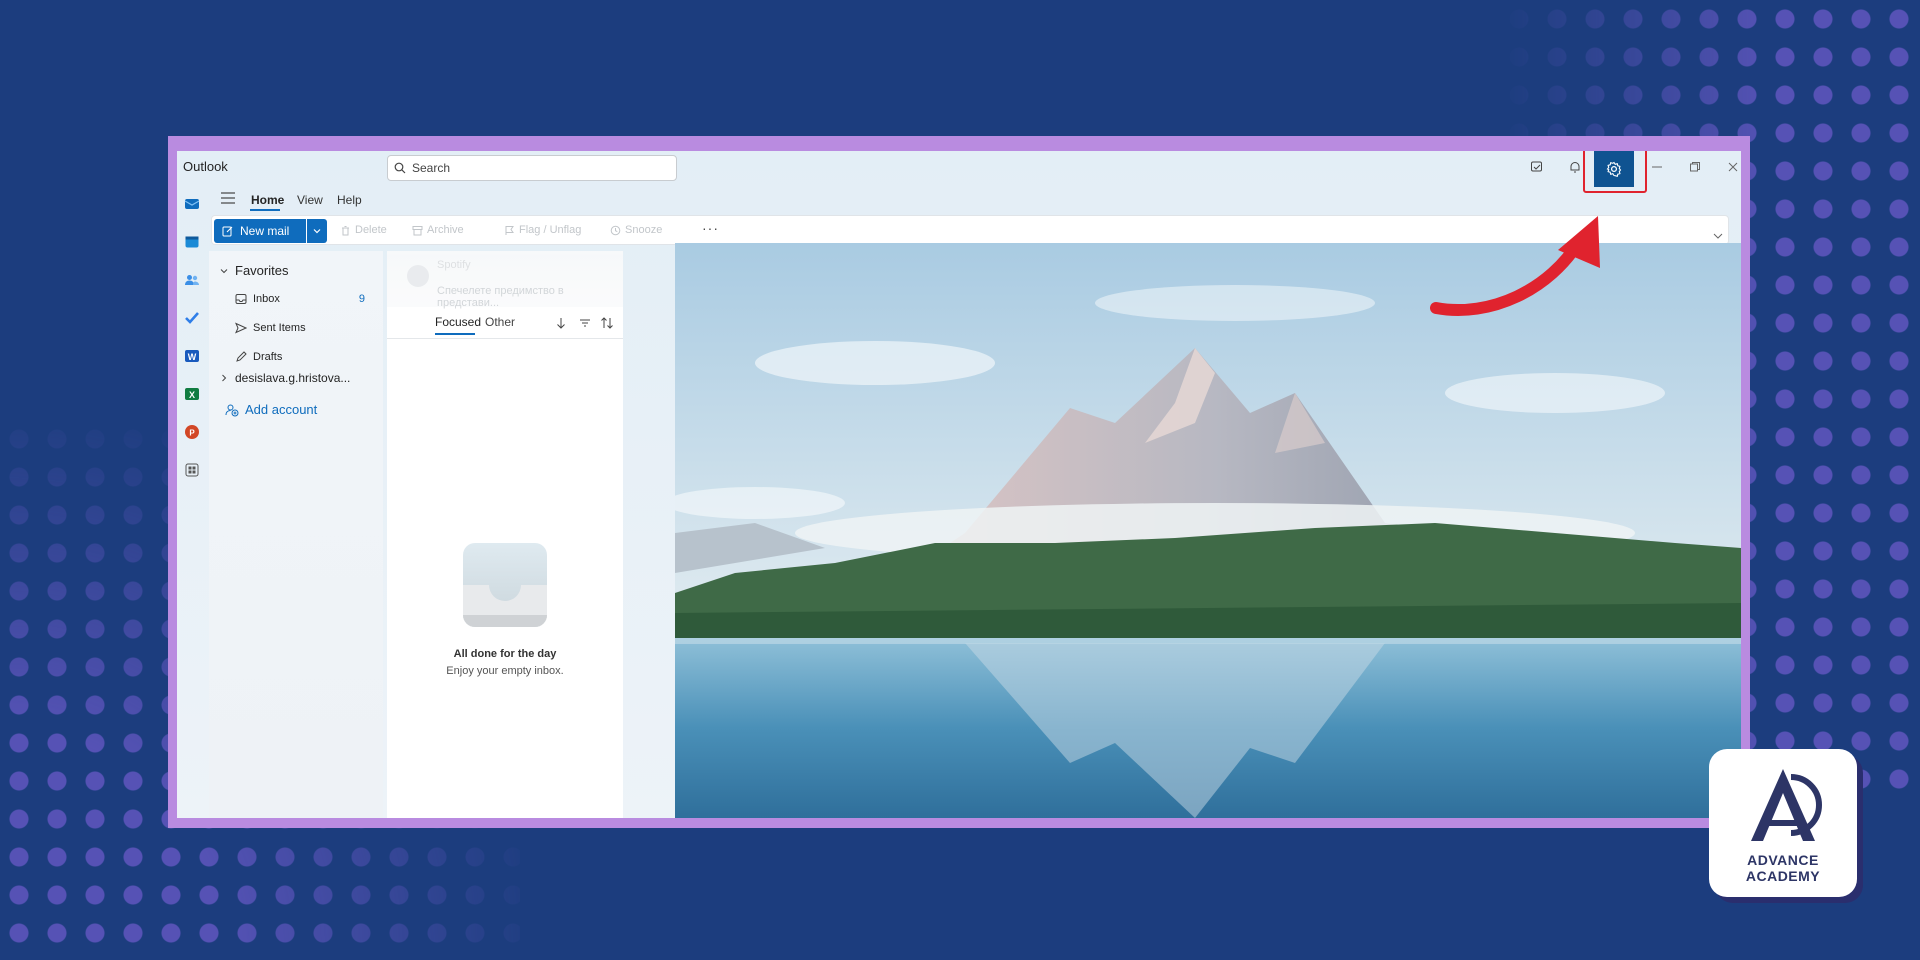 The width and height of the screenshot is (1920, 960). I want to click on compose-icon, so click(227, 231).